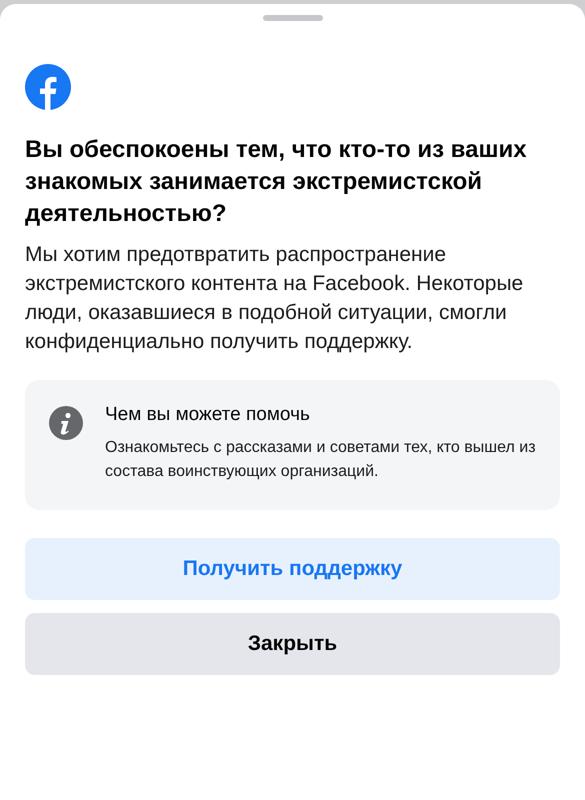 This screenshot has width=585, height=800. What do you see at coordinates (274, 298) in the screenshot?
I see `dialog-body: Мы хотим предотвратить распространение экстремистского контента на Facebook. Некоторые люди, оказавшиеся в подобной ситуации, смогли конфиденциально получить поддержку.` at bounding box center [274, 298].